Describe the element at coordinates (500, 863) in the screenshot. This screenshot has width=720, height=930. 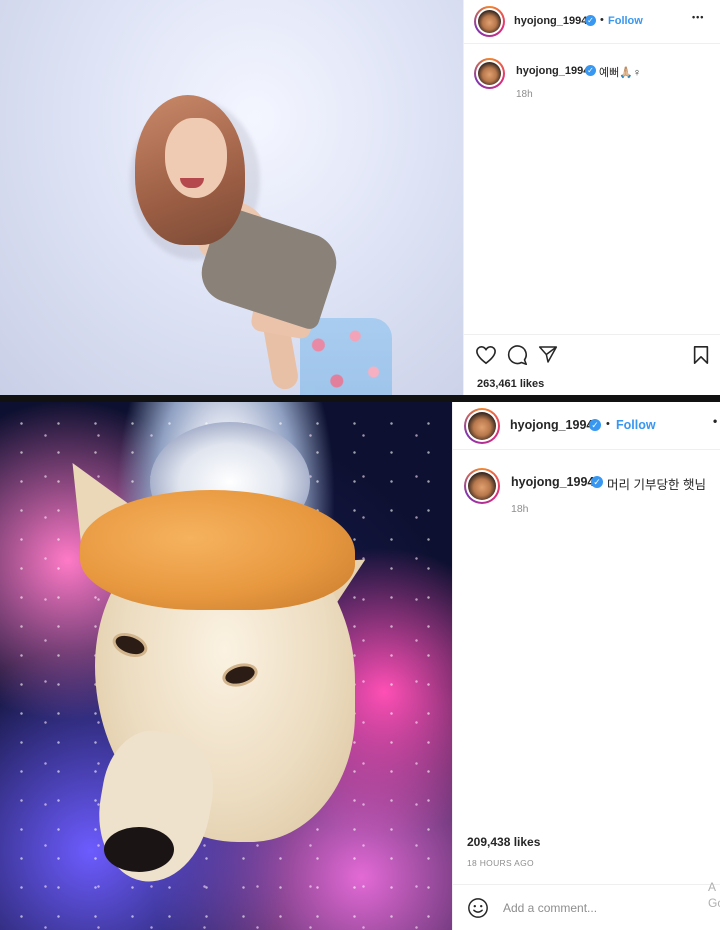
I see `post-age: 18 HOURS AGO` at that location.